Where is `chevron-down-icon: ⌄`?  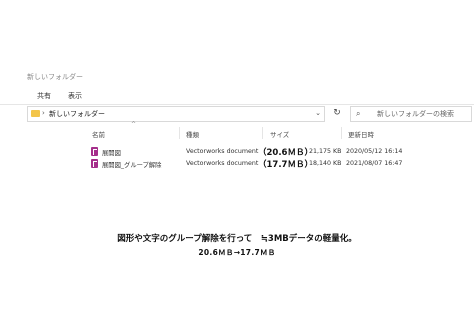 chevron-down-icon: ⌄ is located at coordinates (318, 113).